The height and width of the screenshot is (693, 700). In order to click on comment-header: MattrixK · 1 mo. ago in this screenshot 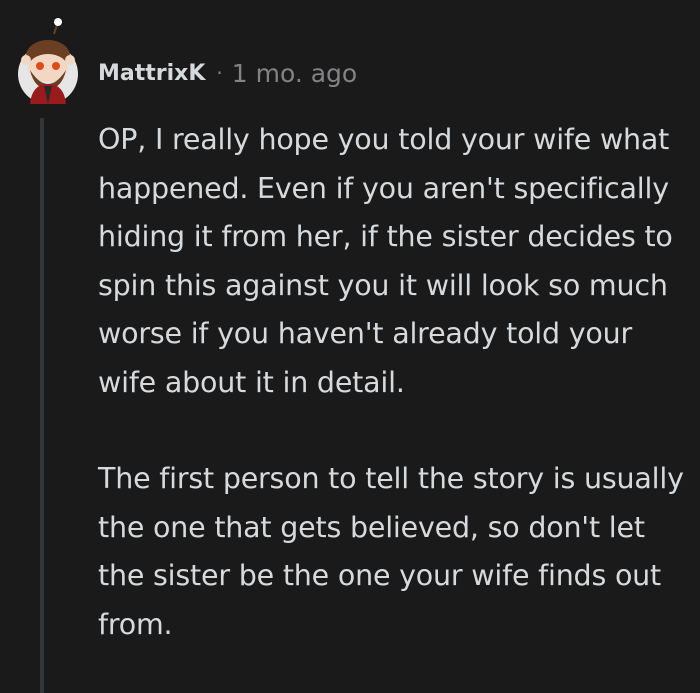, I will do `click(227, 73)`.